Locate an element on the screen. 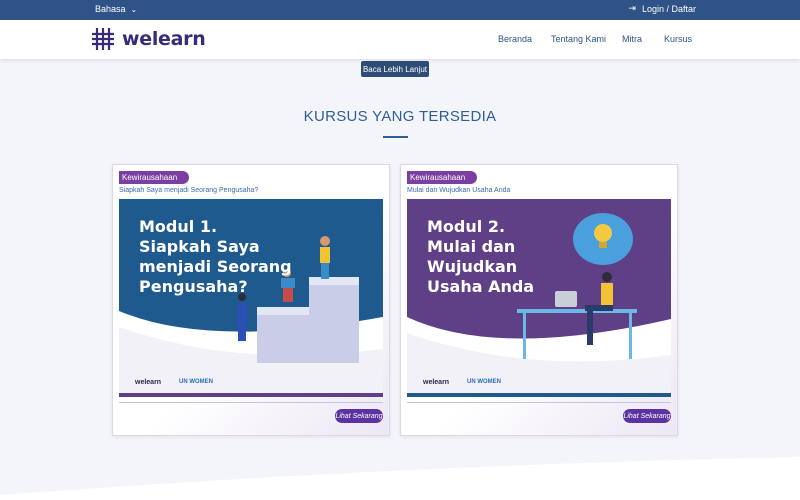  course-subtitle: Siapkah Saya menjadi Seorang Pengusaha? is located at coordinates (188, 190).